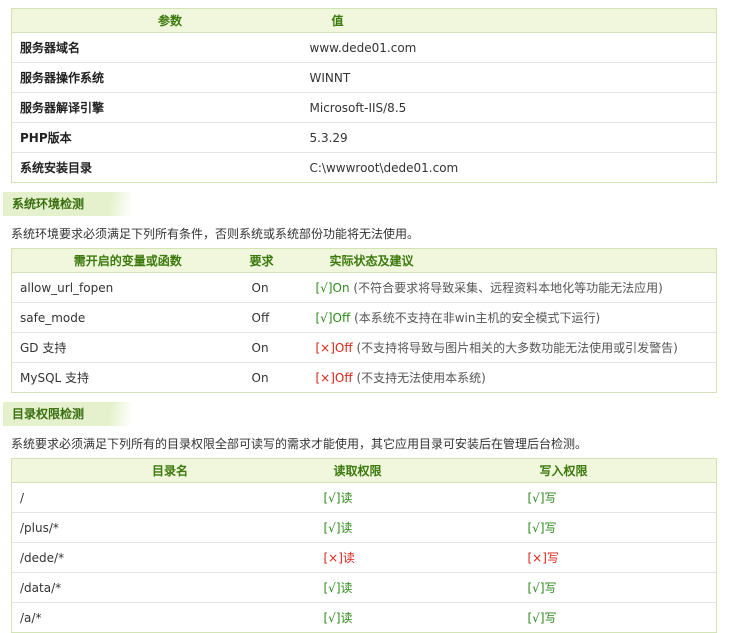 This screenshot has height=633, width=747. I want to click on env-status-note: (不支持无法使用本系统), so click(421, 378).